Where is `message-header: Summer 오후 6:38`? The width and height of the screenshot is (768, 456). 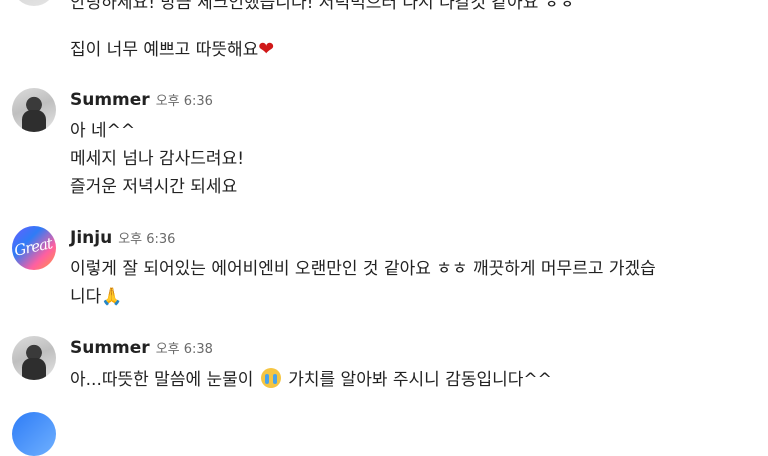
message-header: Summer 오후 6:38 is located at coordinates (141, 348).